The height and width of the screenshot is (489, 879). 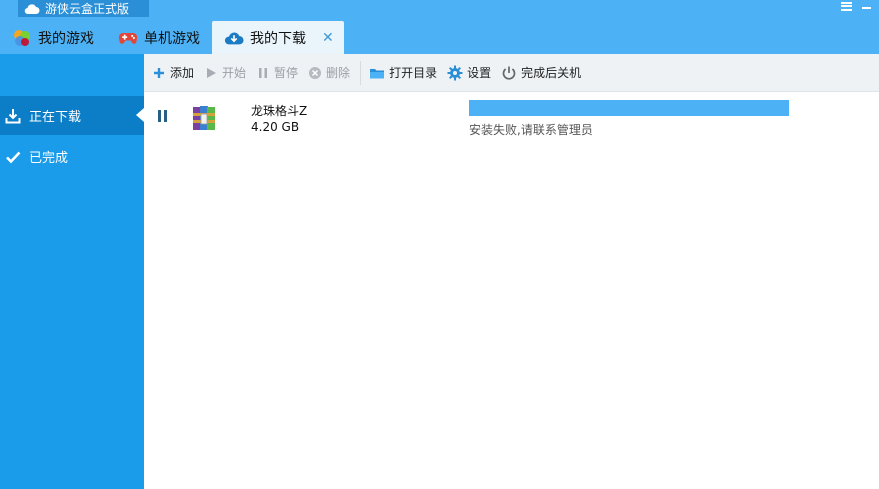 I want to click on download-progress-fill, so click(x=629, y=108).